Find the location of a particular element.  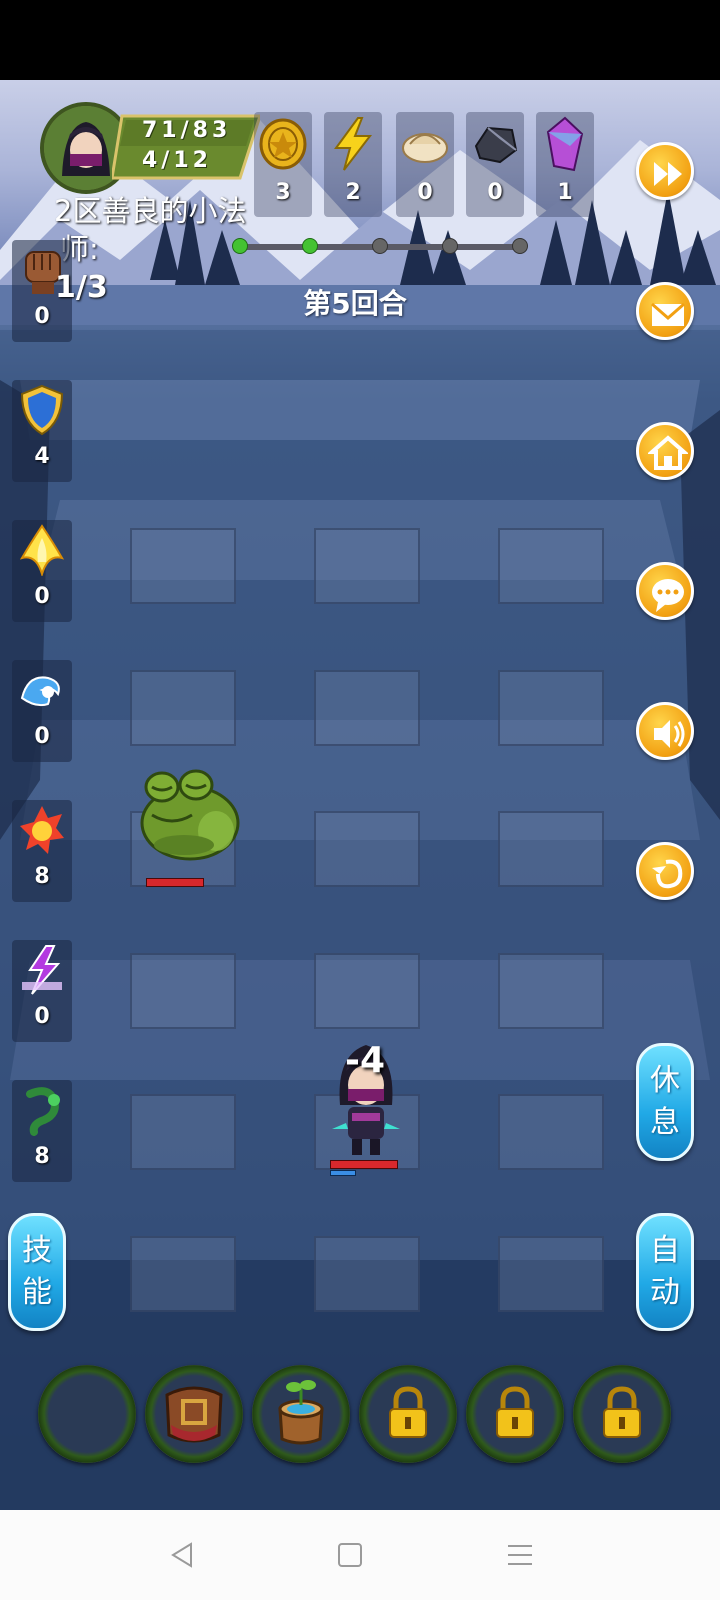

skill-slot-empty is located at coordinates (87, 1414).